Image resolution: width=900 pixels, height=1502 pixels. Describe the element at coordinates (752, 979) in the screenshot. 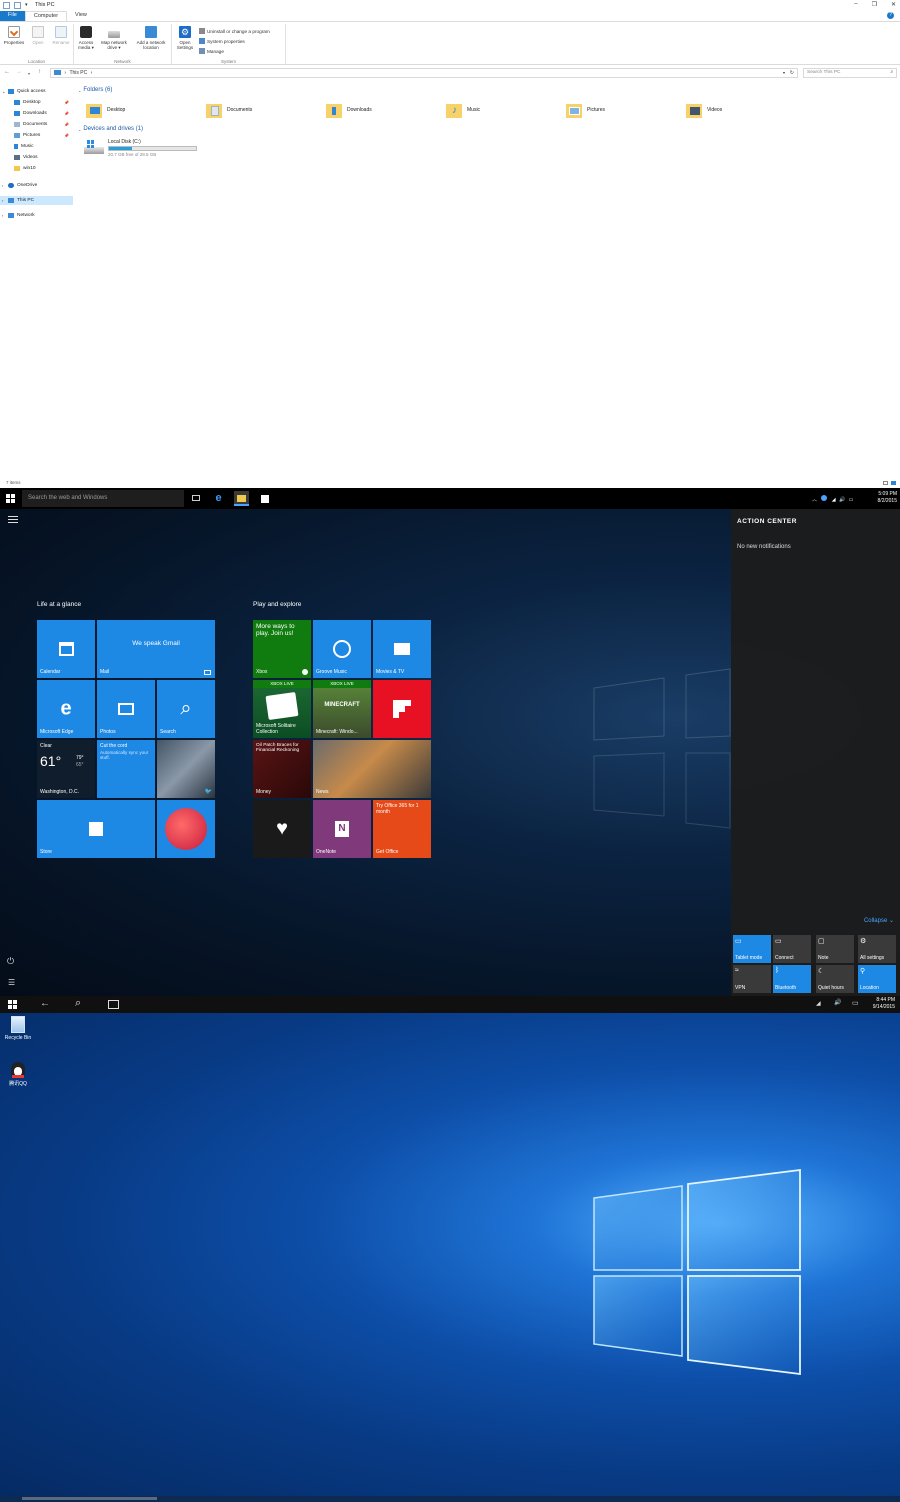

I see `quick-action-vpn: ≈ VPN` at that location.